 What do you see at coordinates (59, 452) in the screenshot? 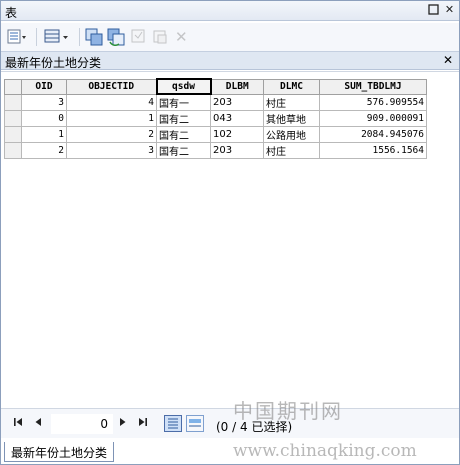
I see `bottom-table-tab: 最新年份土地分类` at bounding box center [59, 452].